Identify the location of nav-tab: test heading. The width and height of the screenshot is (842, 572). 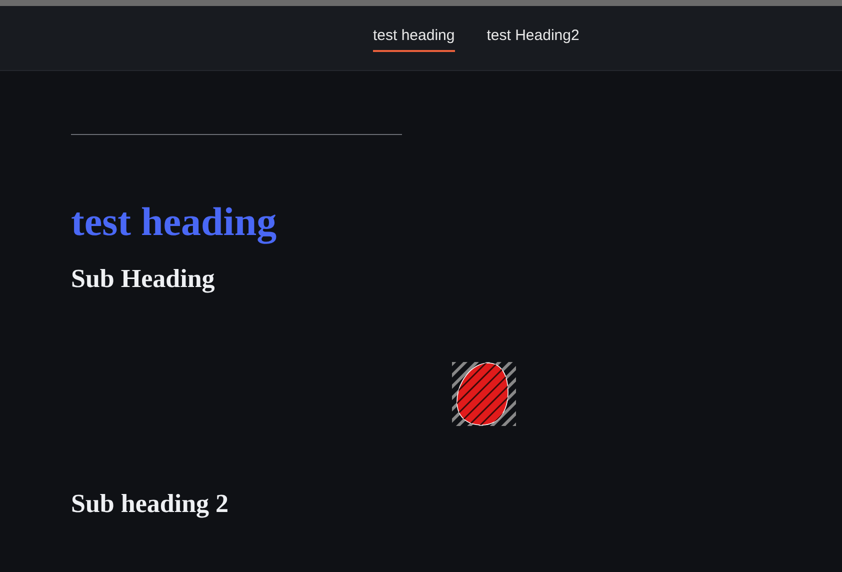
(414, 38).